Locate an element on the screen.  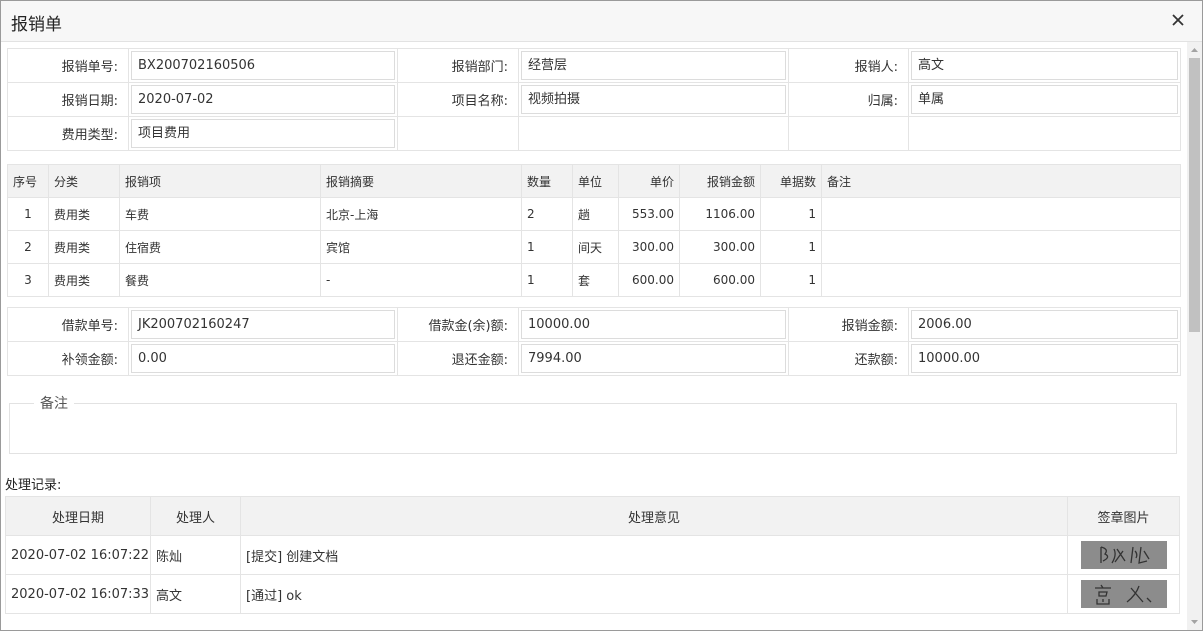
close-icon is located at coordinates (1178, 20).